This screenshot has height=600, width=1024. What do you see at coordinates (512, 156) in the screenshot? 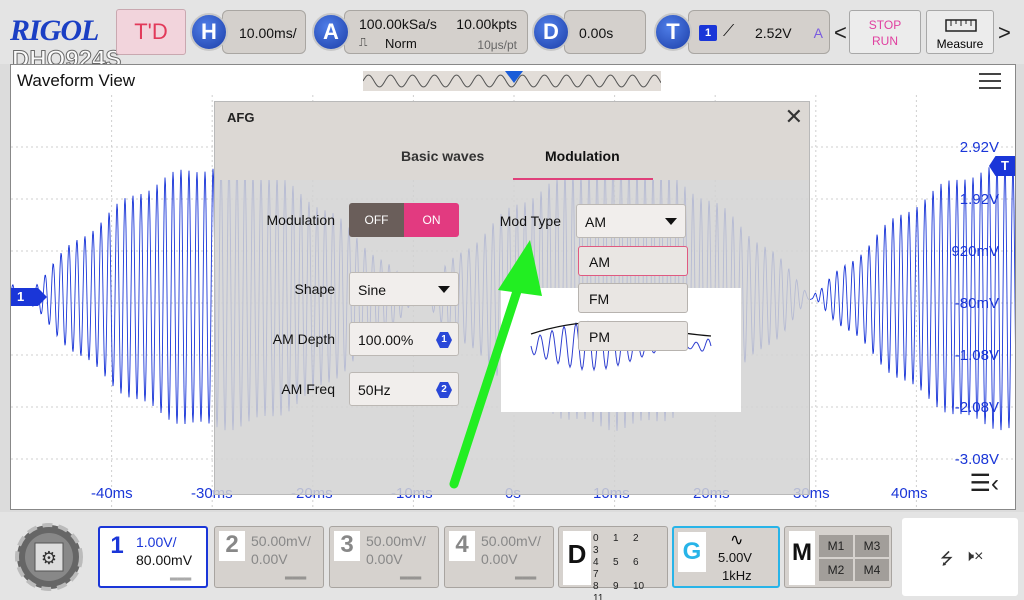
I see `afg-tabs: Basic waves Modulation` at bounding box center [512, 156].